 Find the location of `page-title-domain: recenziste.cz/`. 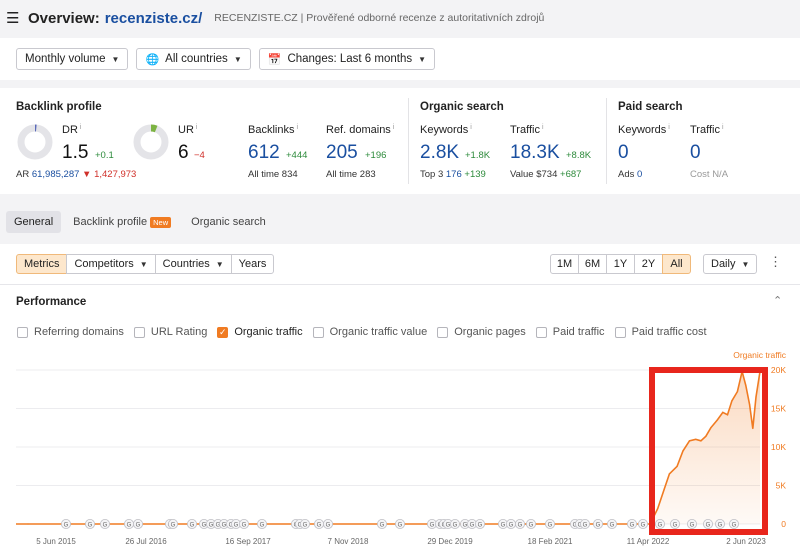

page-title-domain: recenziste.cz/ is located at coordinates (154, 18).